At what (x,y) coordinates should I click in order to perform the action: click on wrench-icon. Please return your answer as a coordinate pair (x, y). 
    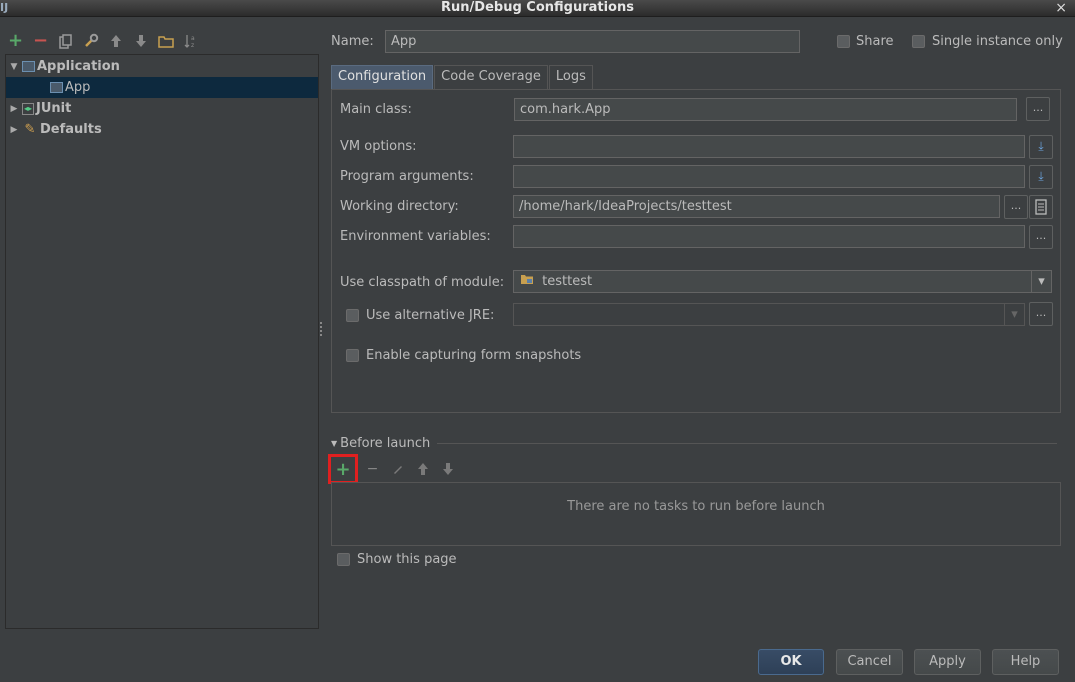
    Looking at the image, I should click on (90, 41).